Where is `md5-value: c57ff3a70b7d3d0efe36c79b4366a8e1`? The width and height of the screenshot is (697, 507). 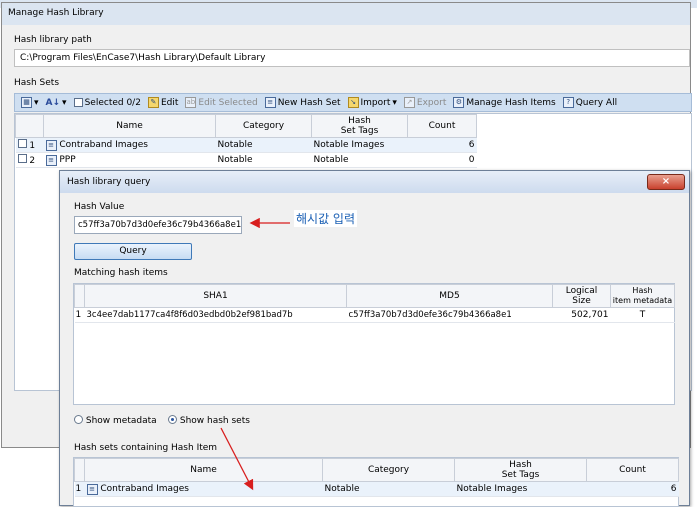
md5-value: c57ff3a70b7d3d0efe36c79b4366a8e1 is located at coordinates (449, 315).